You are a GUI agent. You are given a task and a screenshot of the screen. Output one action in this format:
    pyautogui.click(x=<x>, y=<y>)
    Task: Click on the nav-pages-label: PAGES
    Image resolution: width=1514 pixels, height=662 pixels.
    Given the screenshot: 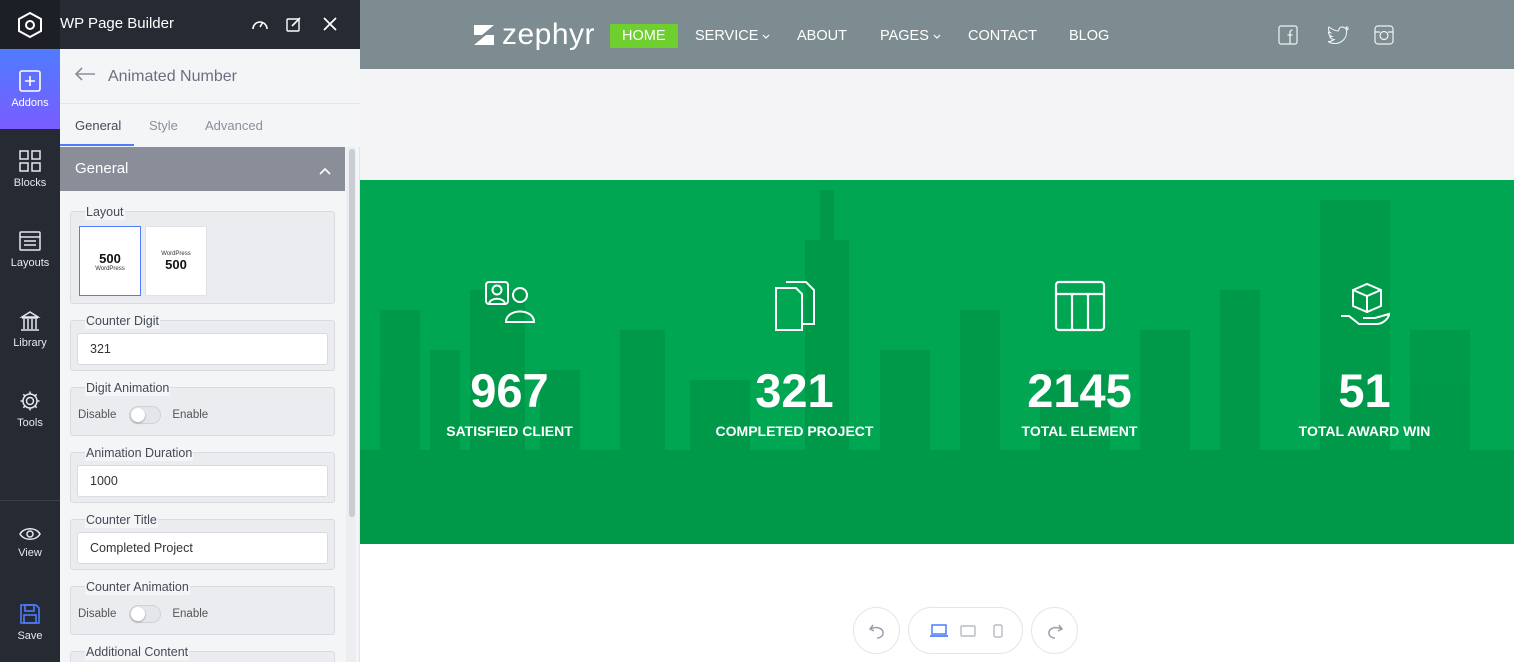 What is the action you would take?
    pyautogui.click(x=904, y=36)
    